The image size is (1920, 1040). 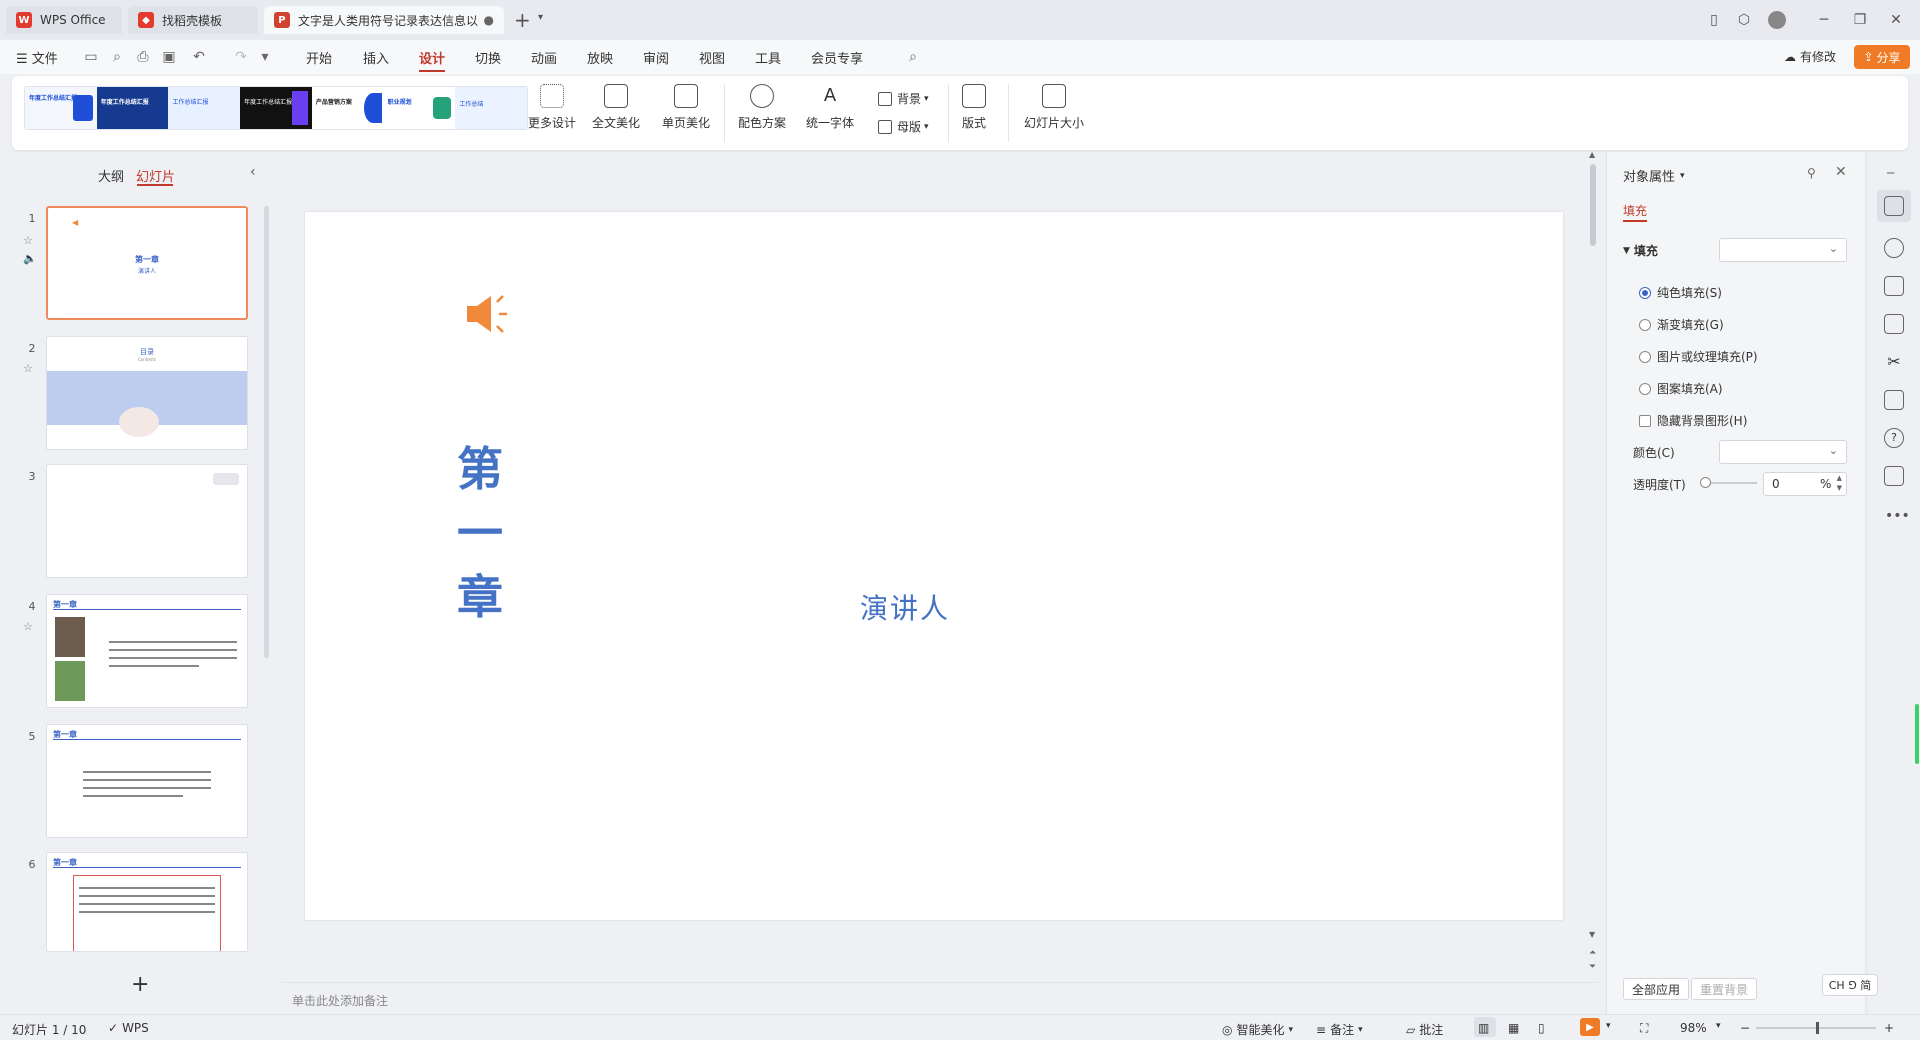 I want to click on radio-pattern-fill: 图案填充(A), so click(x=1681, y=388).